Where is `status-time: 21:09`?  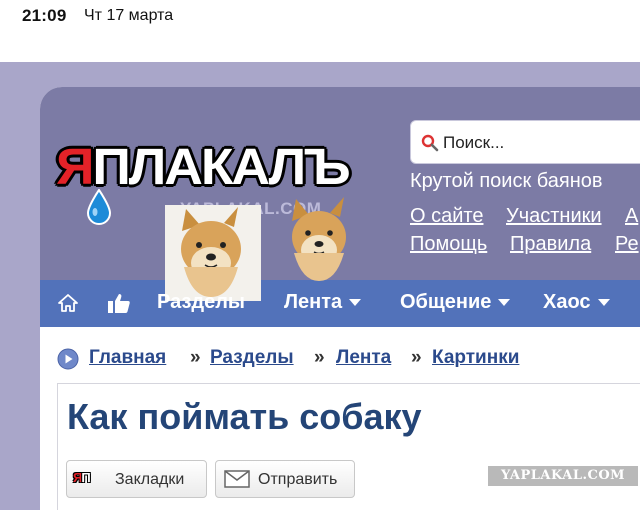
status-time: 21:09 is located at coordinates (44, 15).